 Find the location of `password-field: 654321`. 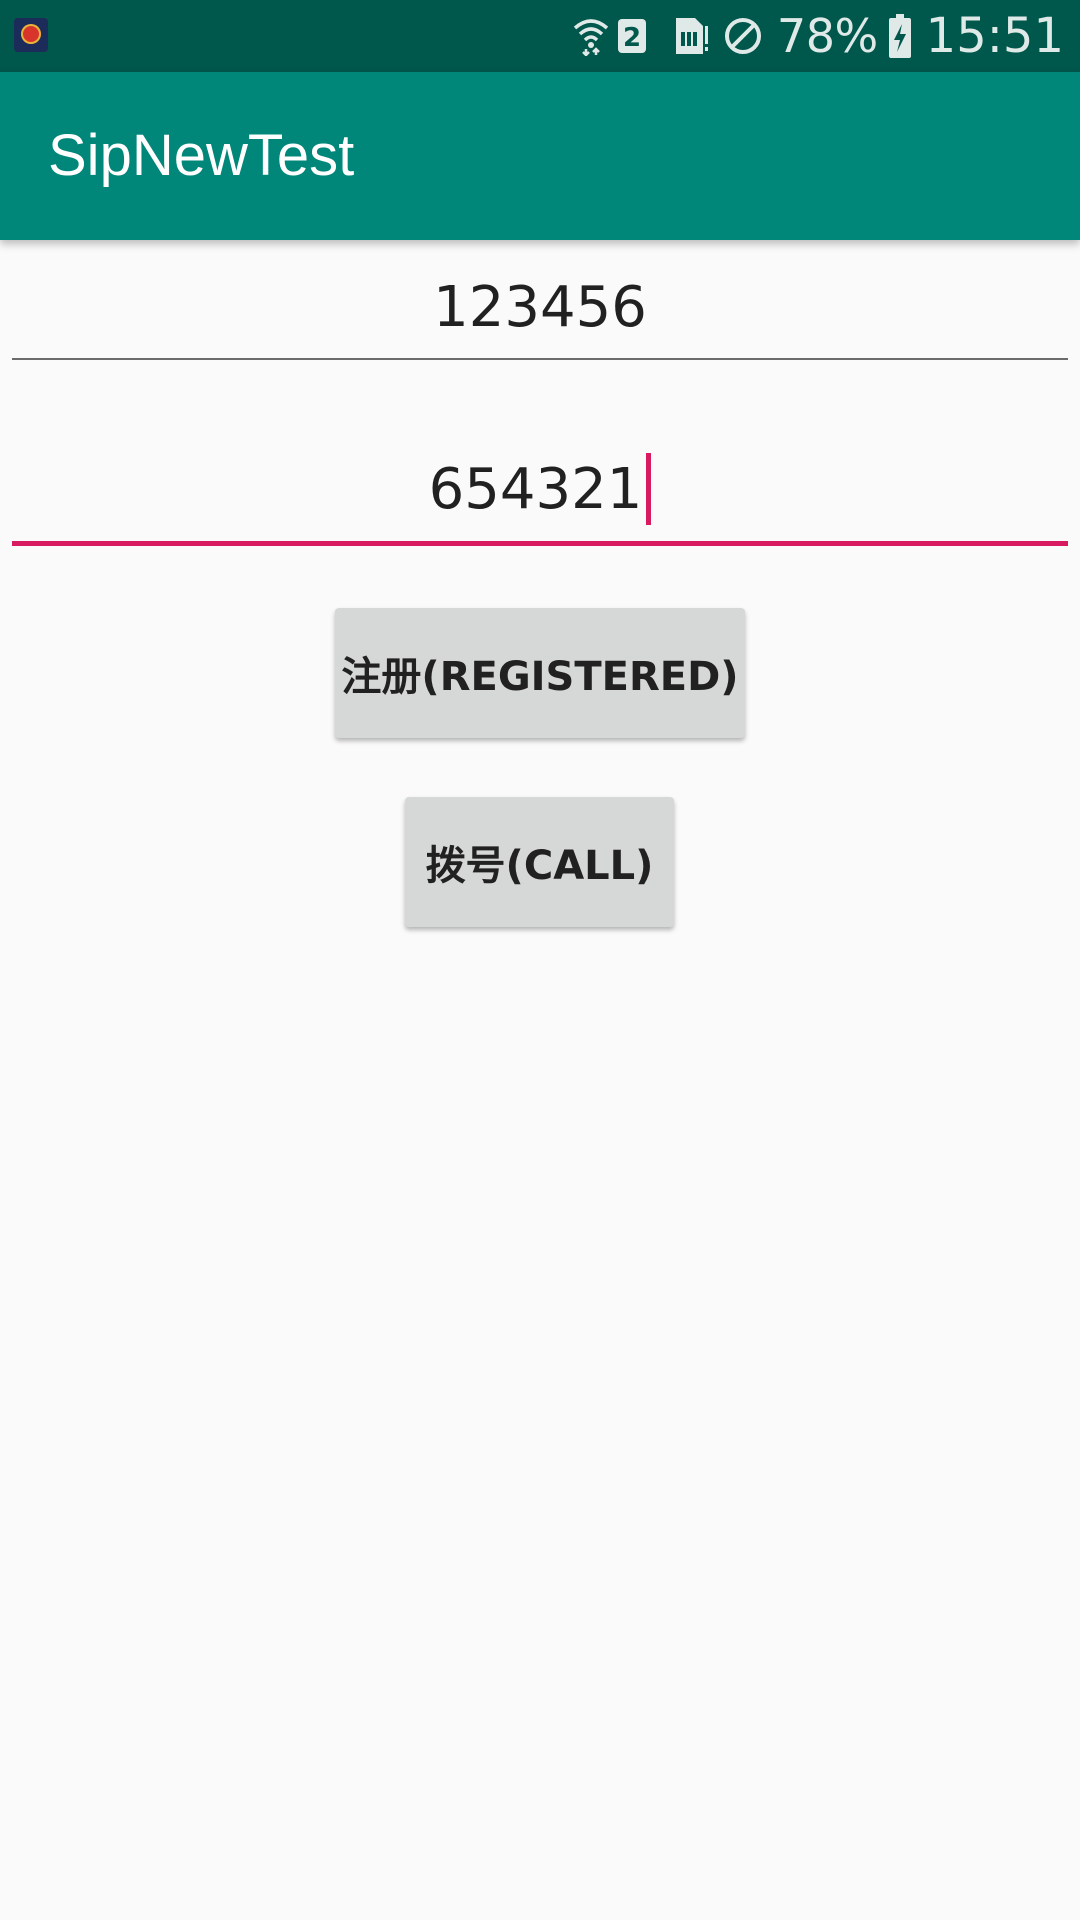

password-field: 654321 is located at coordinates (540, 493).